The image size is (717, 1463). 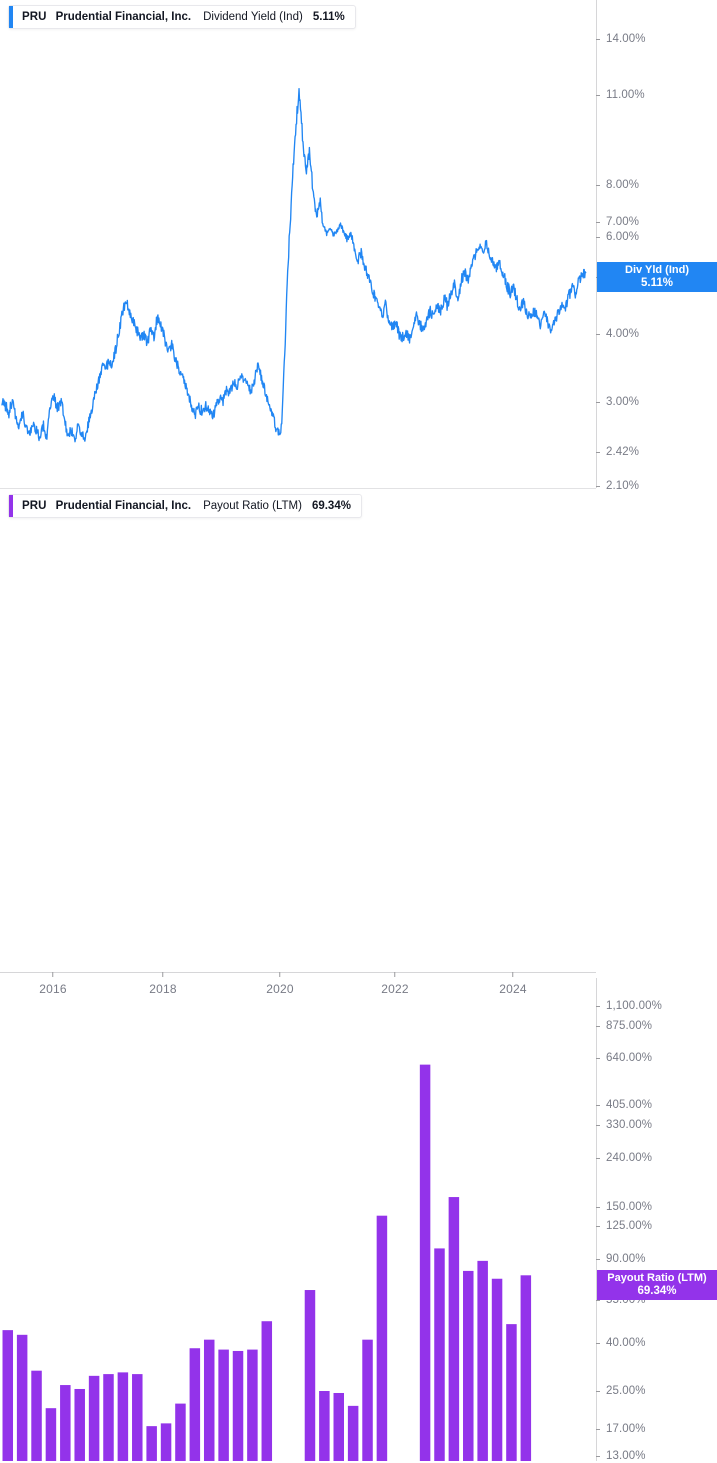 I want to click on axis-tick-label: 125.00%, so click(x=629, y=1226).